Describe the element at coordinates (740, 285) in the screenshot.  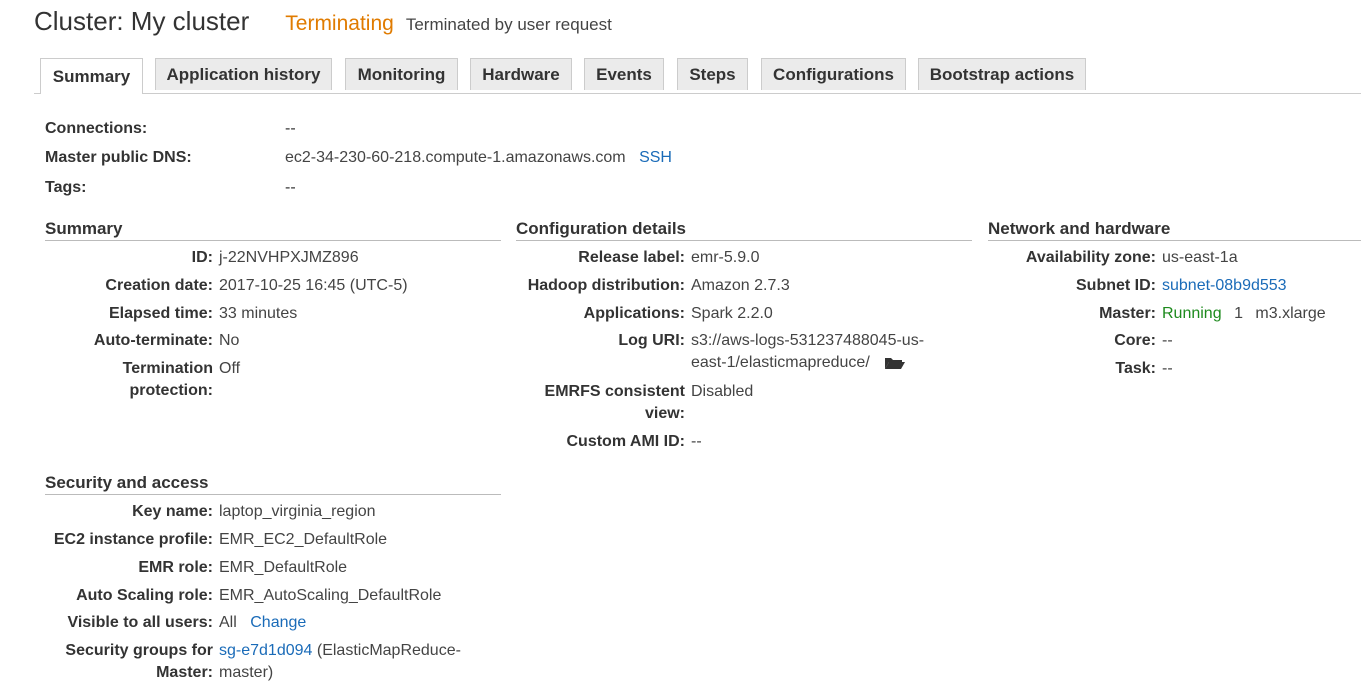
I see `hadoop-value: Amazon 2.7.3` at that location.